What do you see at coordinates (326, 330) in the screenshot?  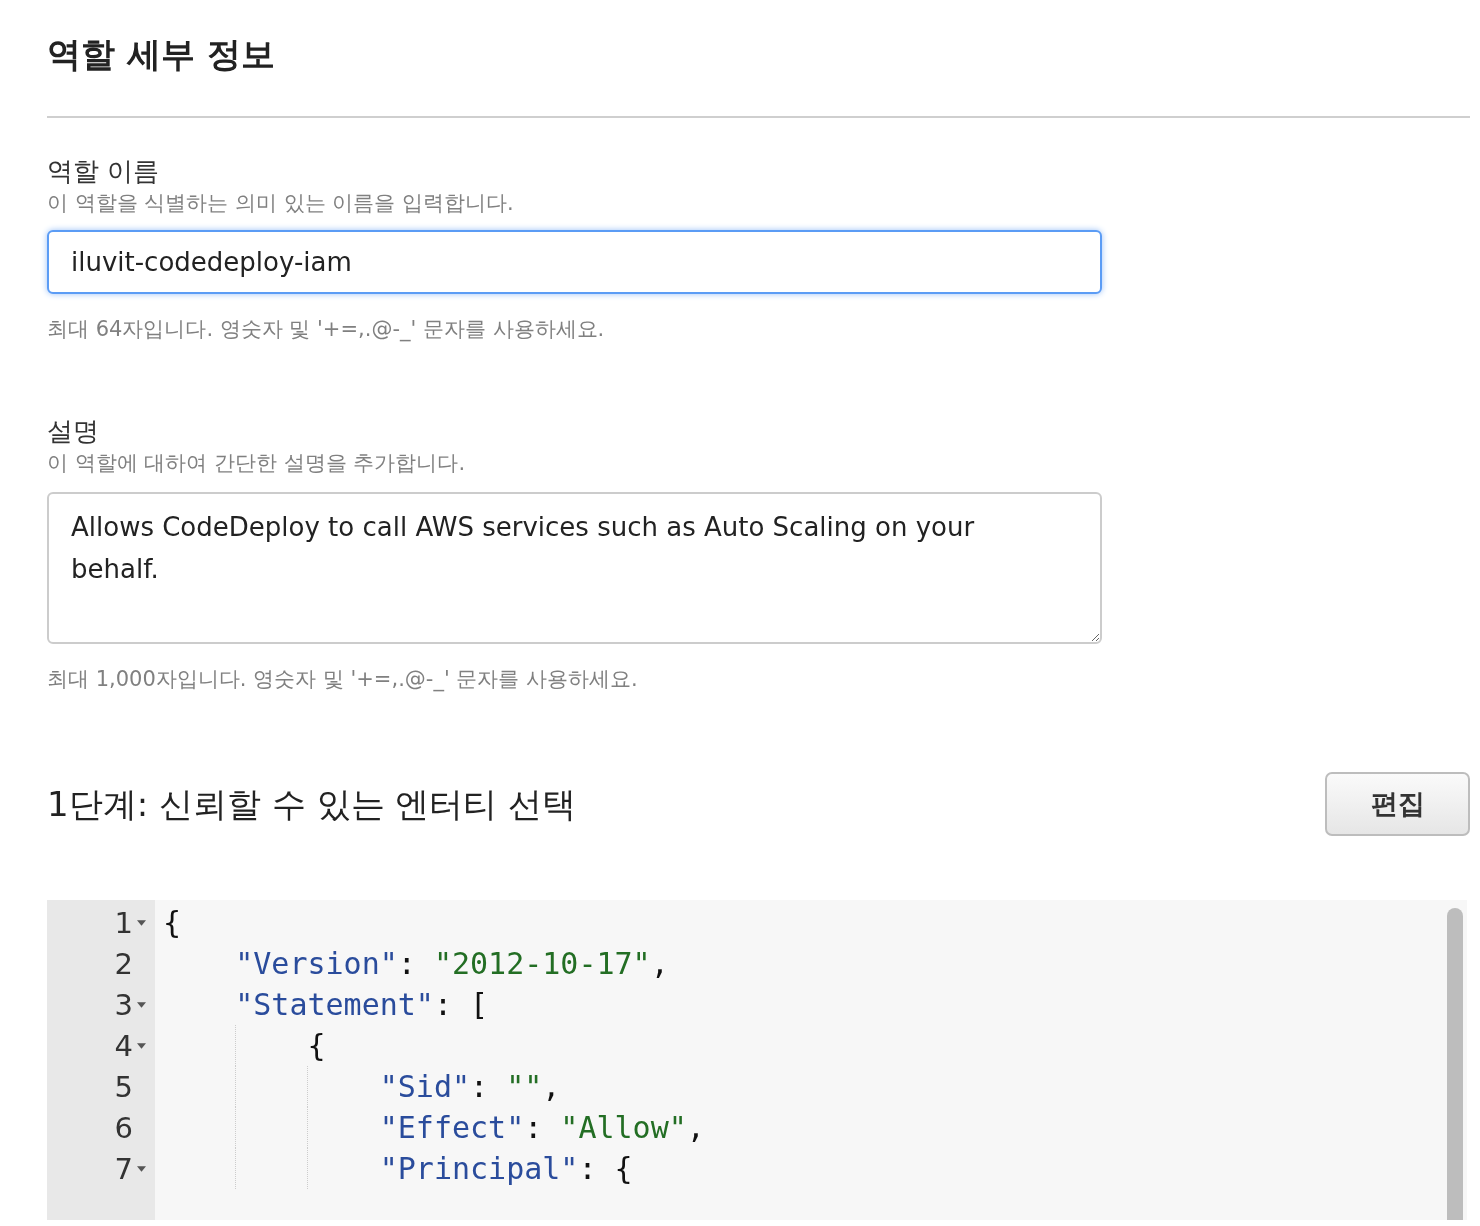 I see `field-hint-text: 최대 64자입니다. 영숫자 및 '+=,.@-_' 문자를 사용하세요.` at bounding box center [326, 330].